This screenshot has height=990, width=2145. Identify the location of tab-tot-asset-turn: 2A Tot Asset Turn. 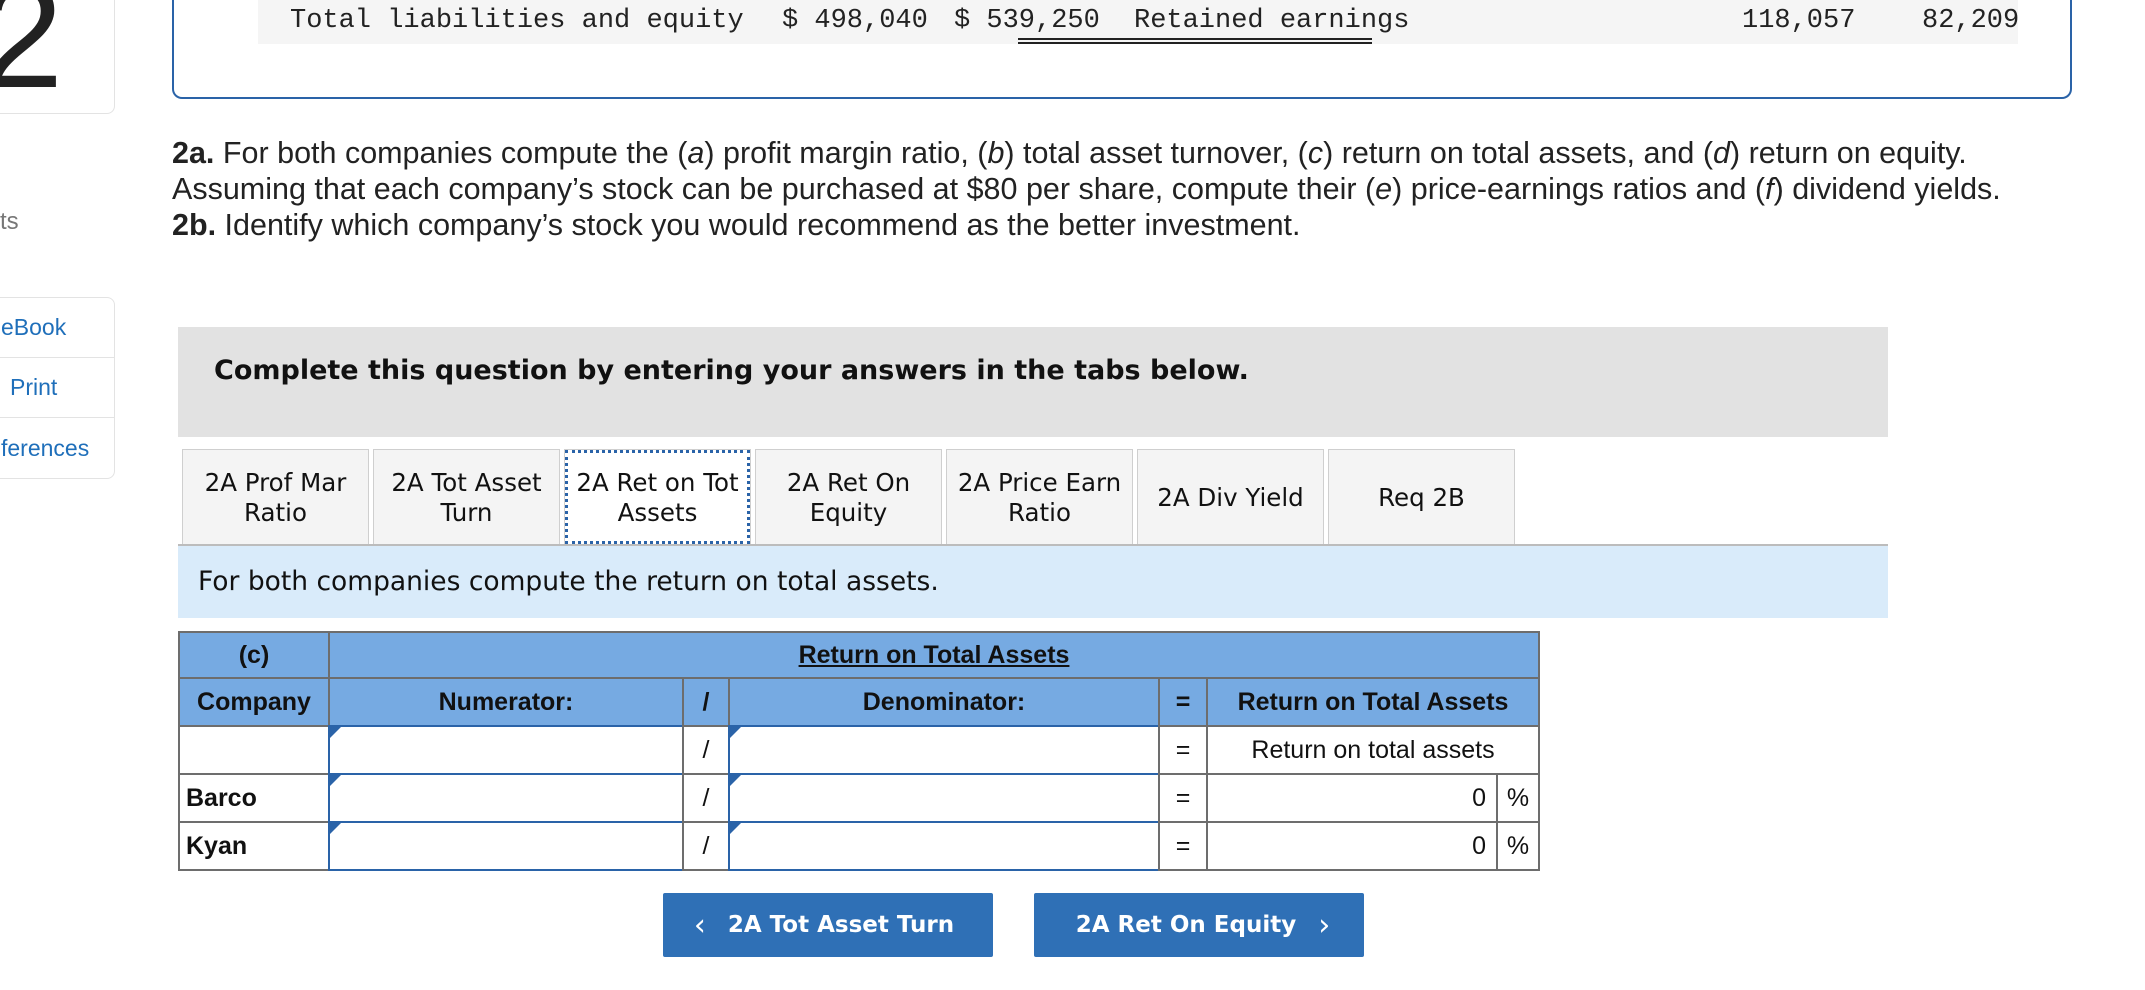
(466, 497).